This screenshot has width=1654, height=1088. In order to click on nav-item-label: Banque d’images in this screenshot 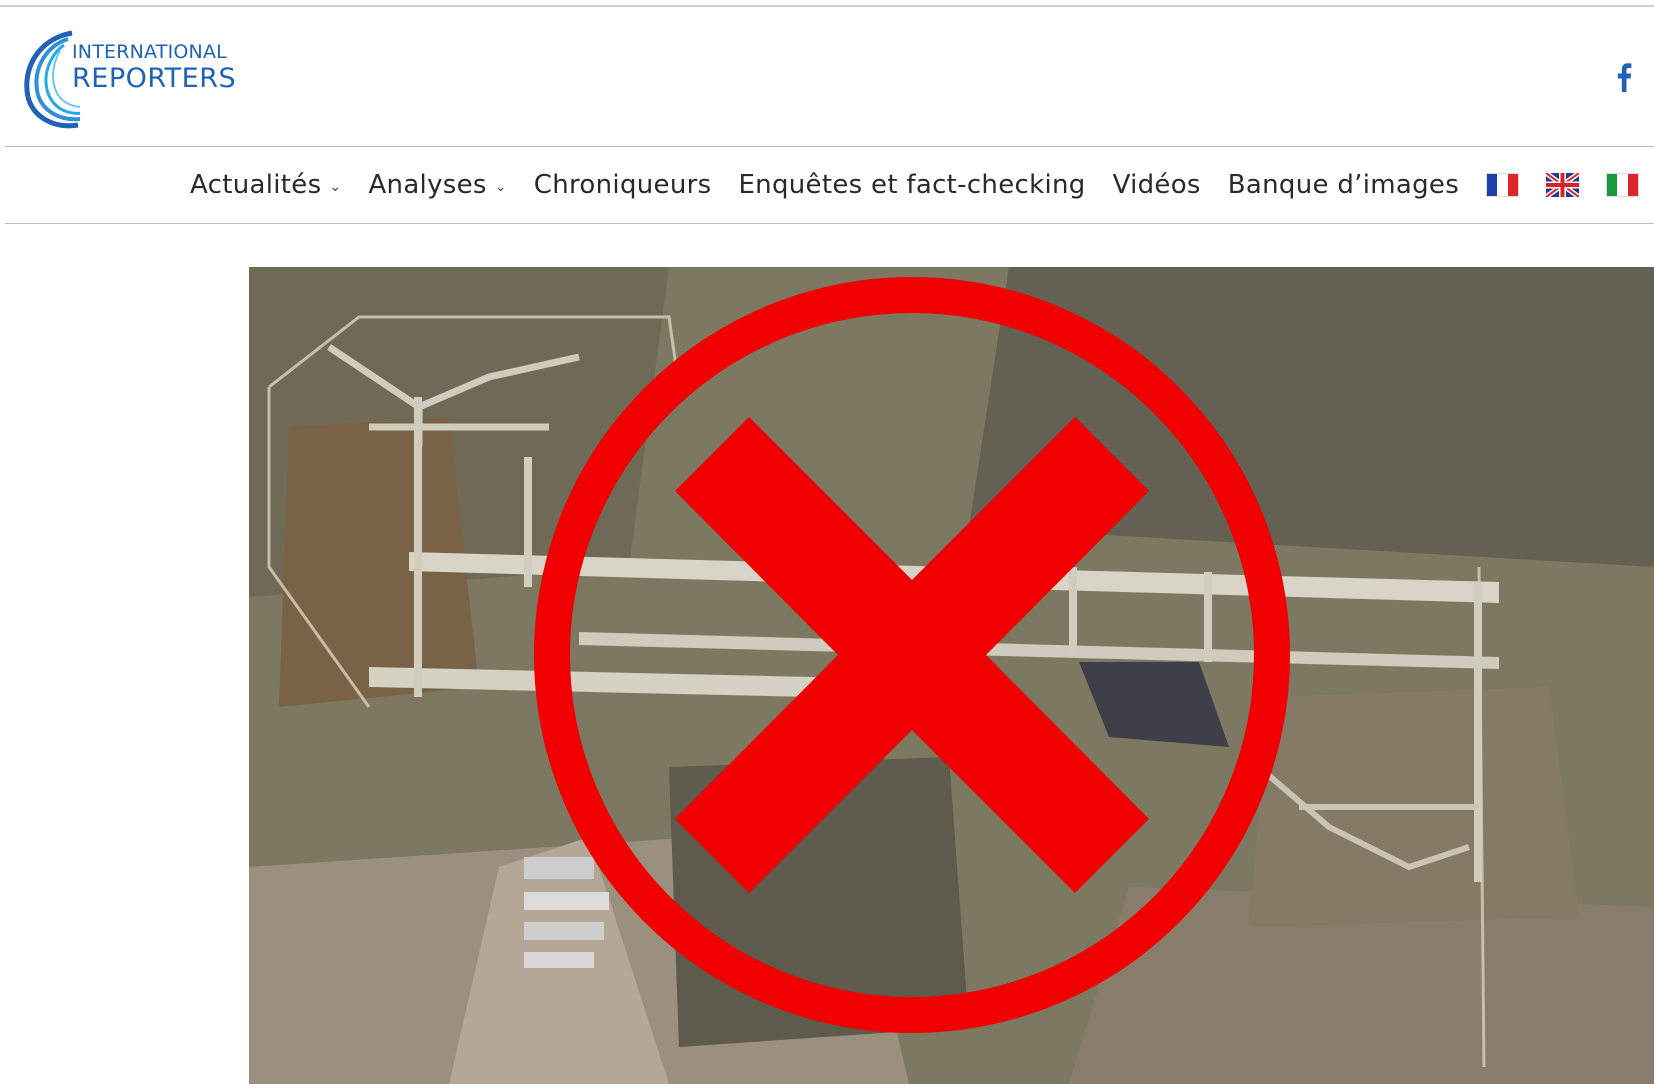, I will do `click(1343, 185)`.